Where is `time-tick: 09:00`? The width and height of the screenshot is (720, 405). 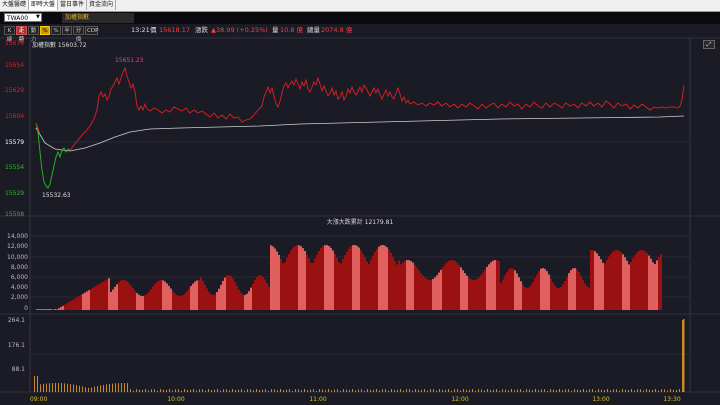
time-tick: 09:00 is located at coordinates (38, 399).